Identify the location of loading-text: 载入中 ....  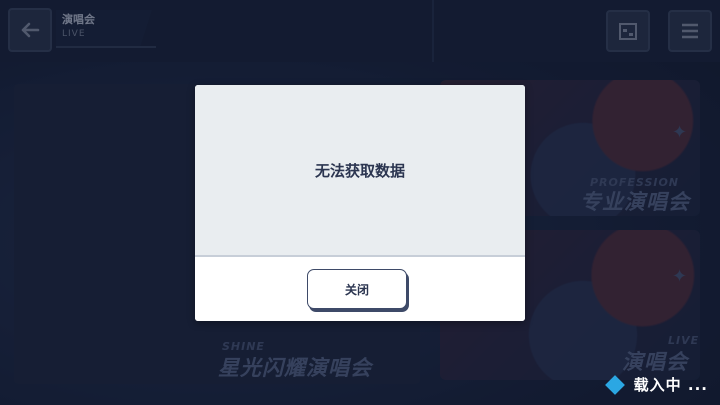
(670, 385).